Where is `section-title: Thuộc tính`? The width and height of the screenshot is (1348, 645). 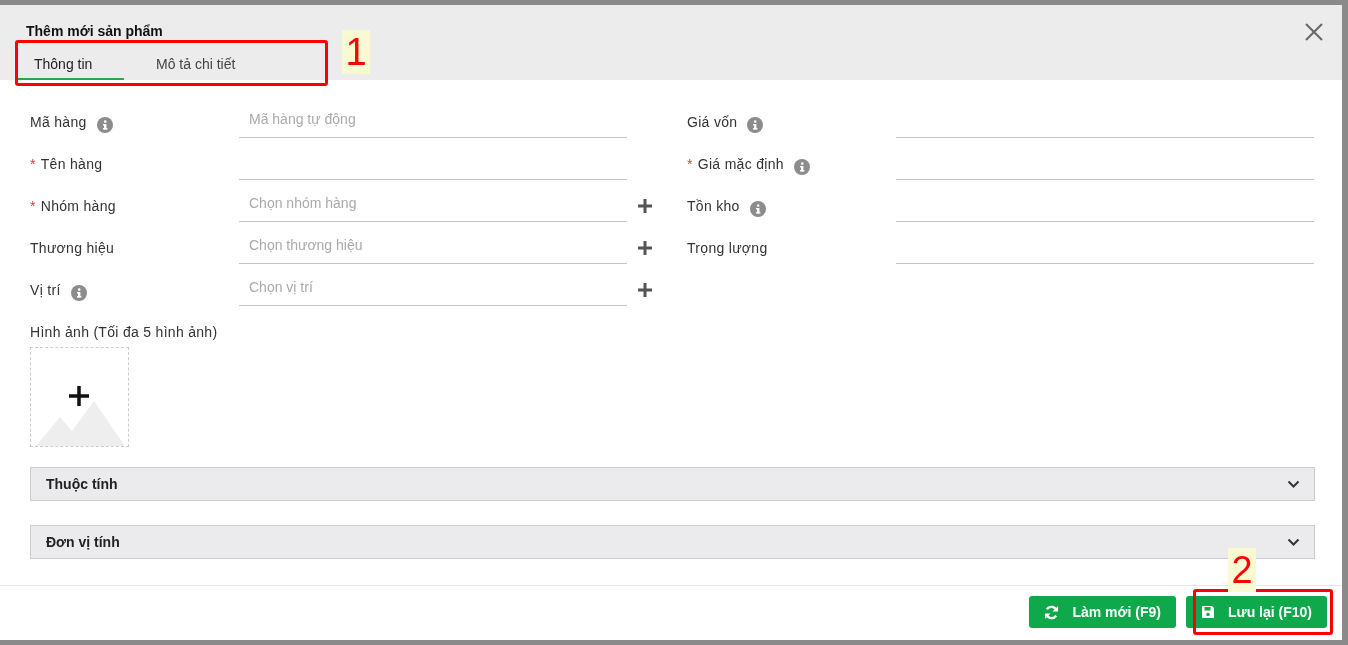
section-title: Thuộc tính is located at coordinates (82, 484).